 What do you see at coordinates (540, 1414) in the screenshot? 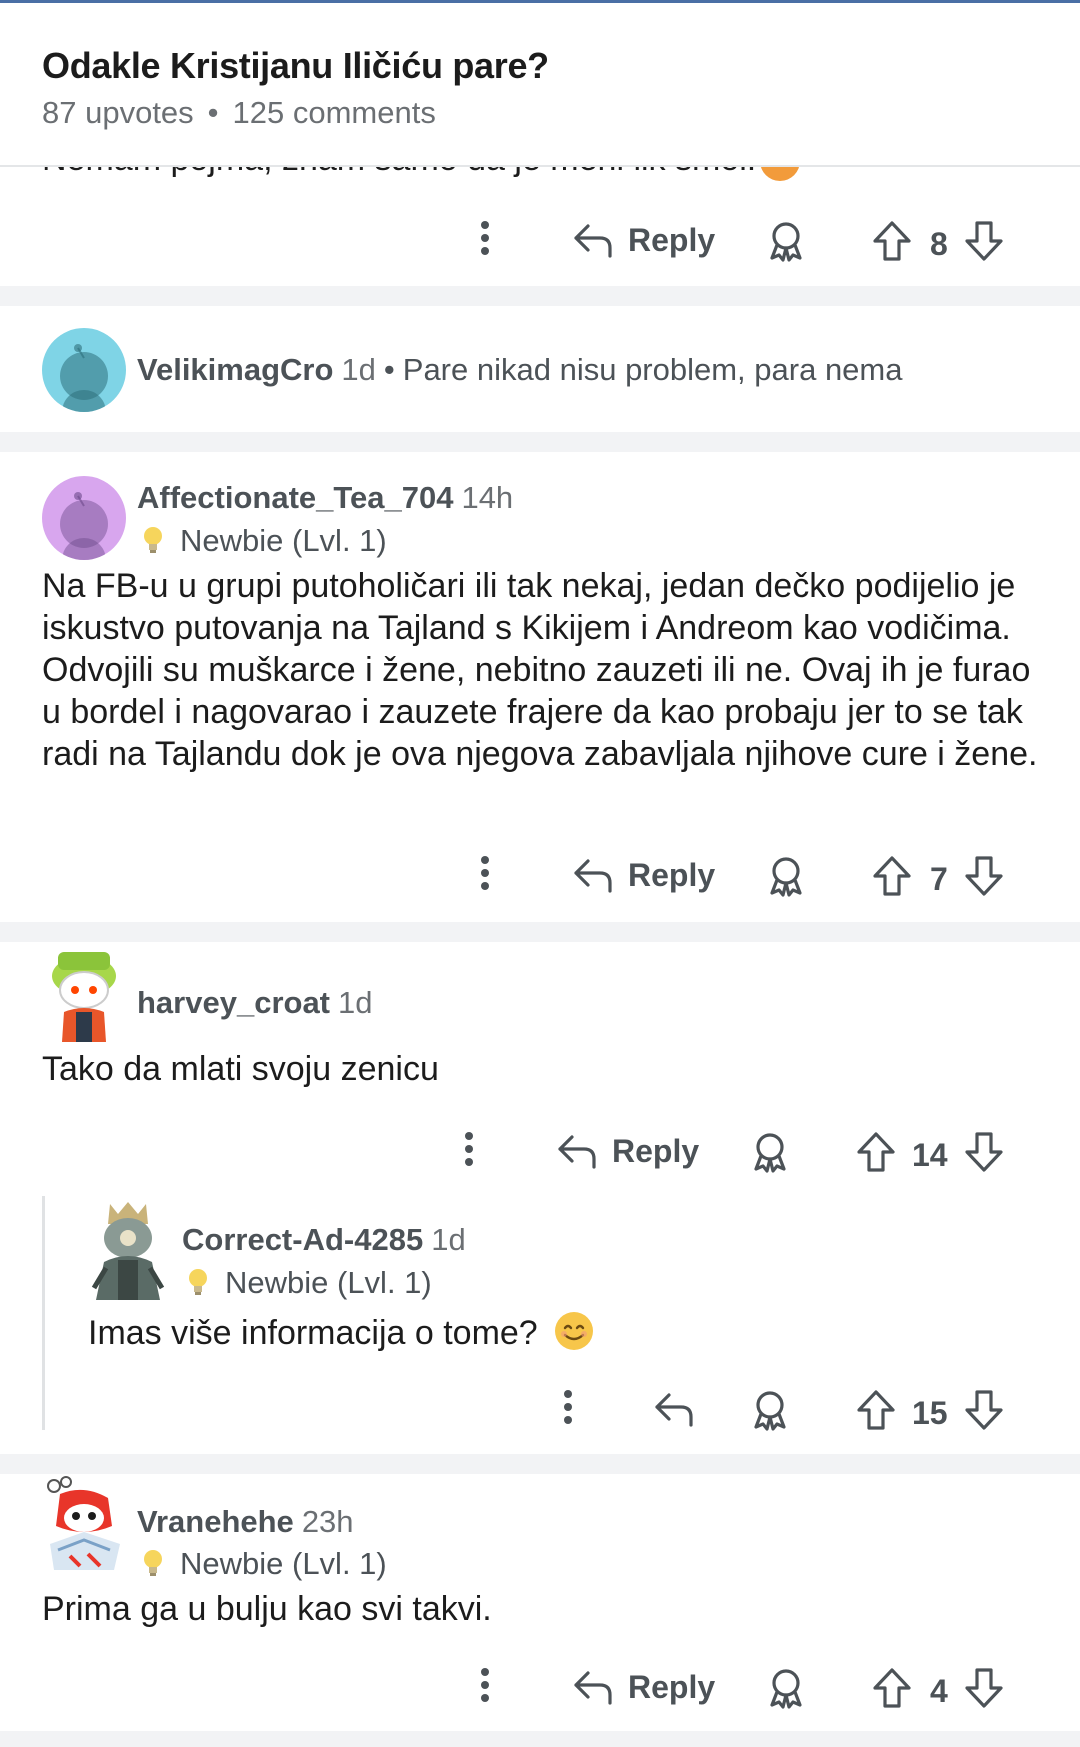
I see `comment-actions: 15` at bounding box center [540, 1414].